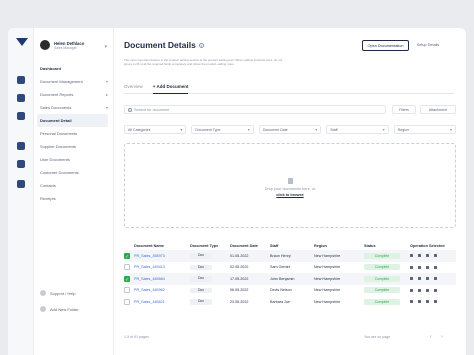 The height and width of the screenshot is (355, 474). I want to click on support-link: Support / Help, so click(75, 293).